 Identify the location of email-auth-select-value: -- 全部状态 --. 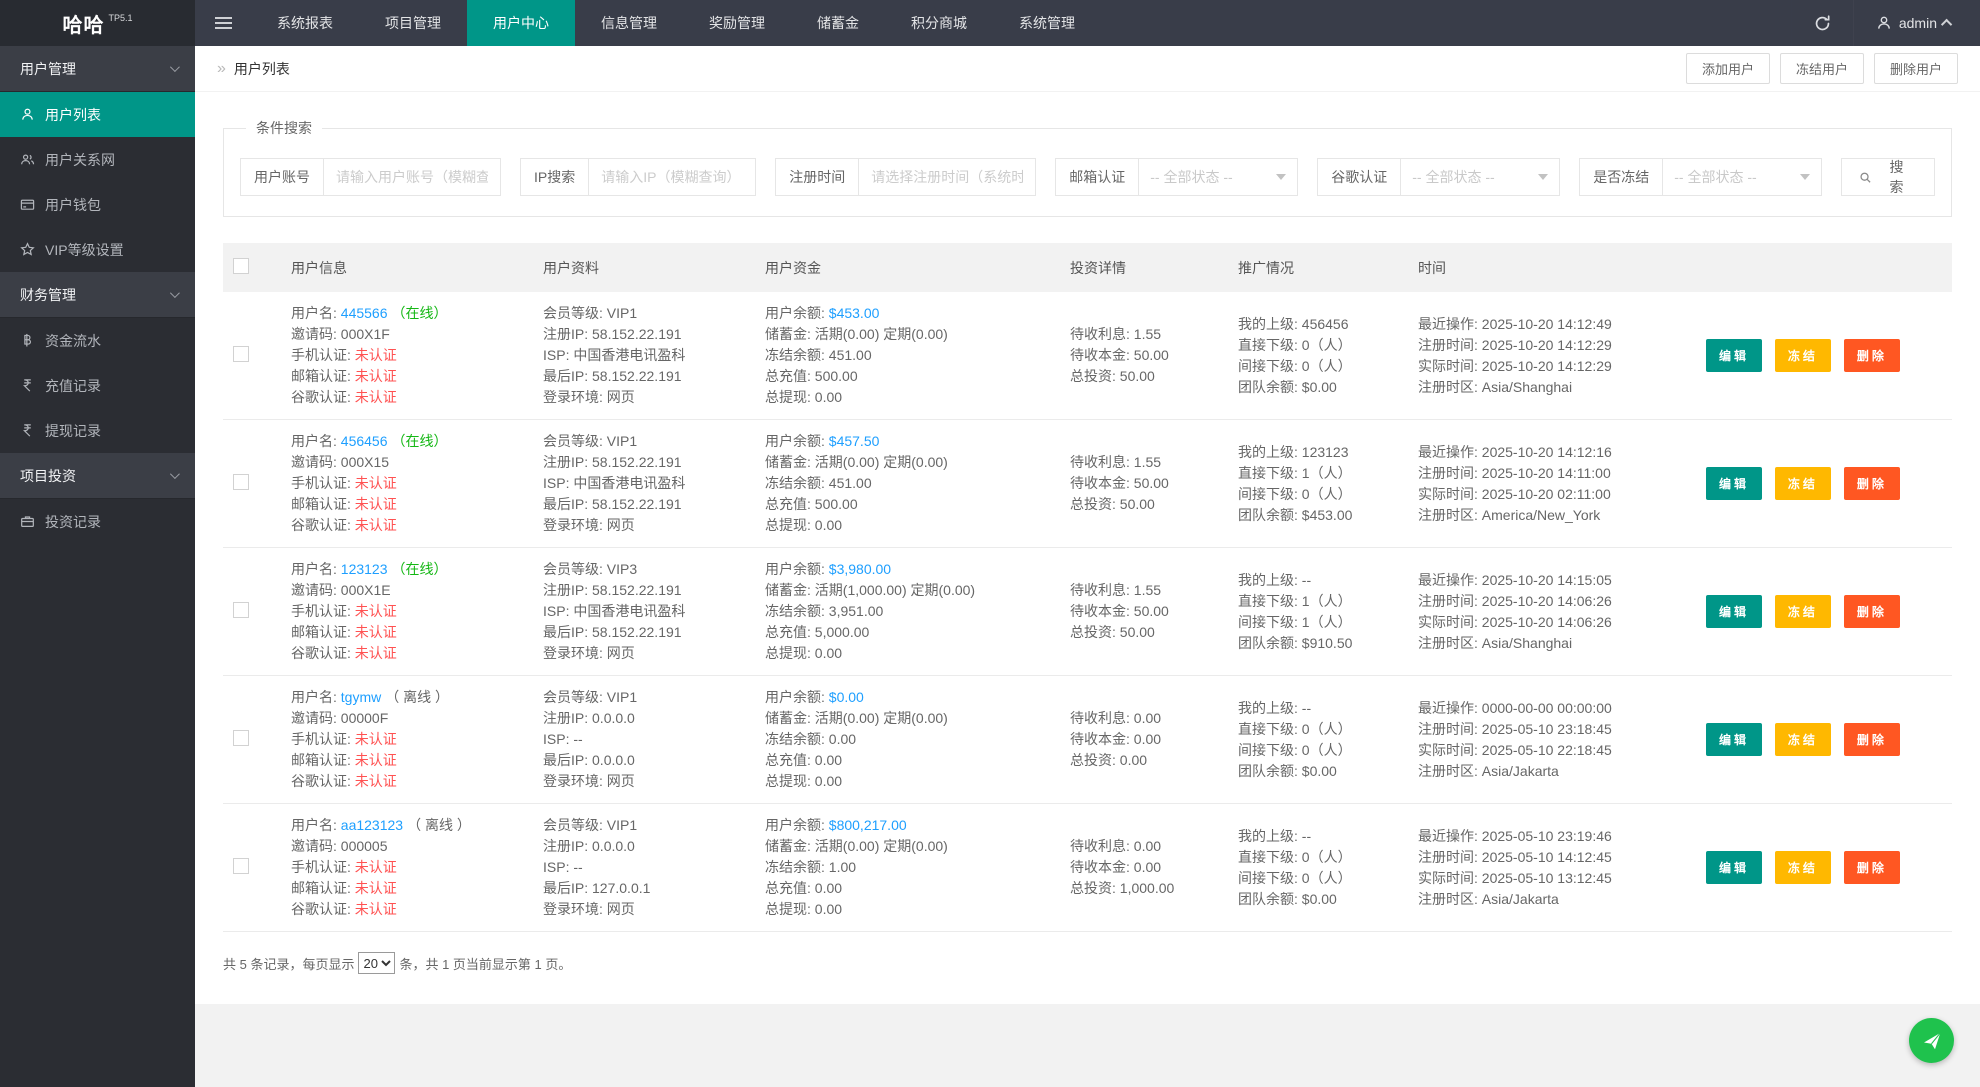
(1191, 177).